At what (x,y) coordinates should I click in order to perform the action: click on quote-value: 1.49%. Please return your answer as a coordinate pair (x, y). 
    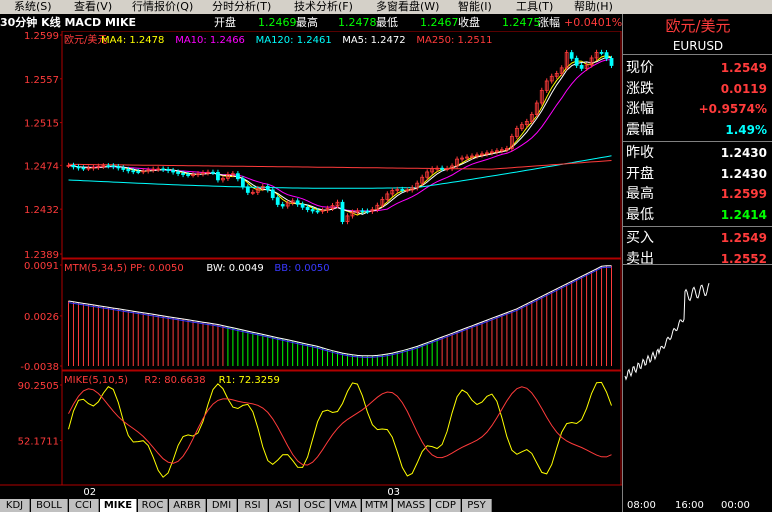
    Looking at the image, I should click on (746, 129).